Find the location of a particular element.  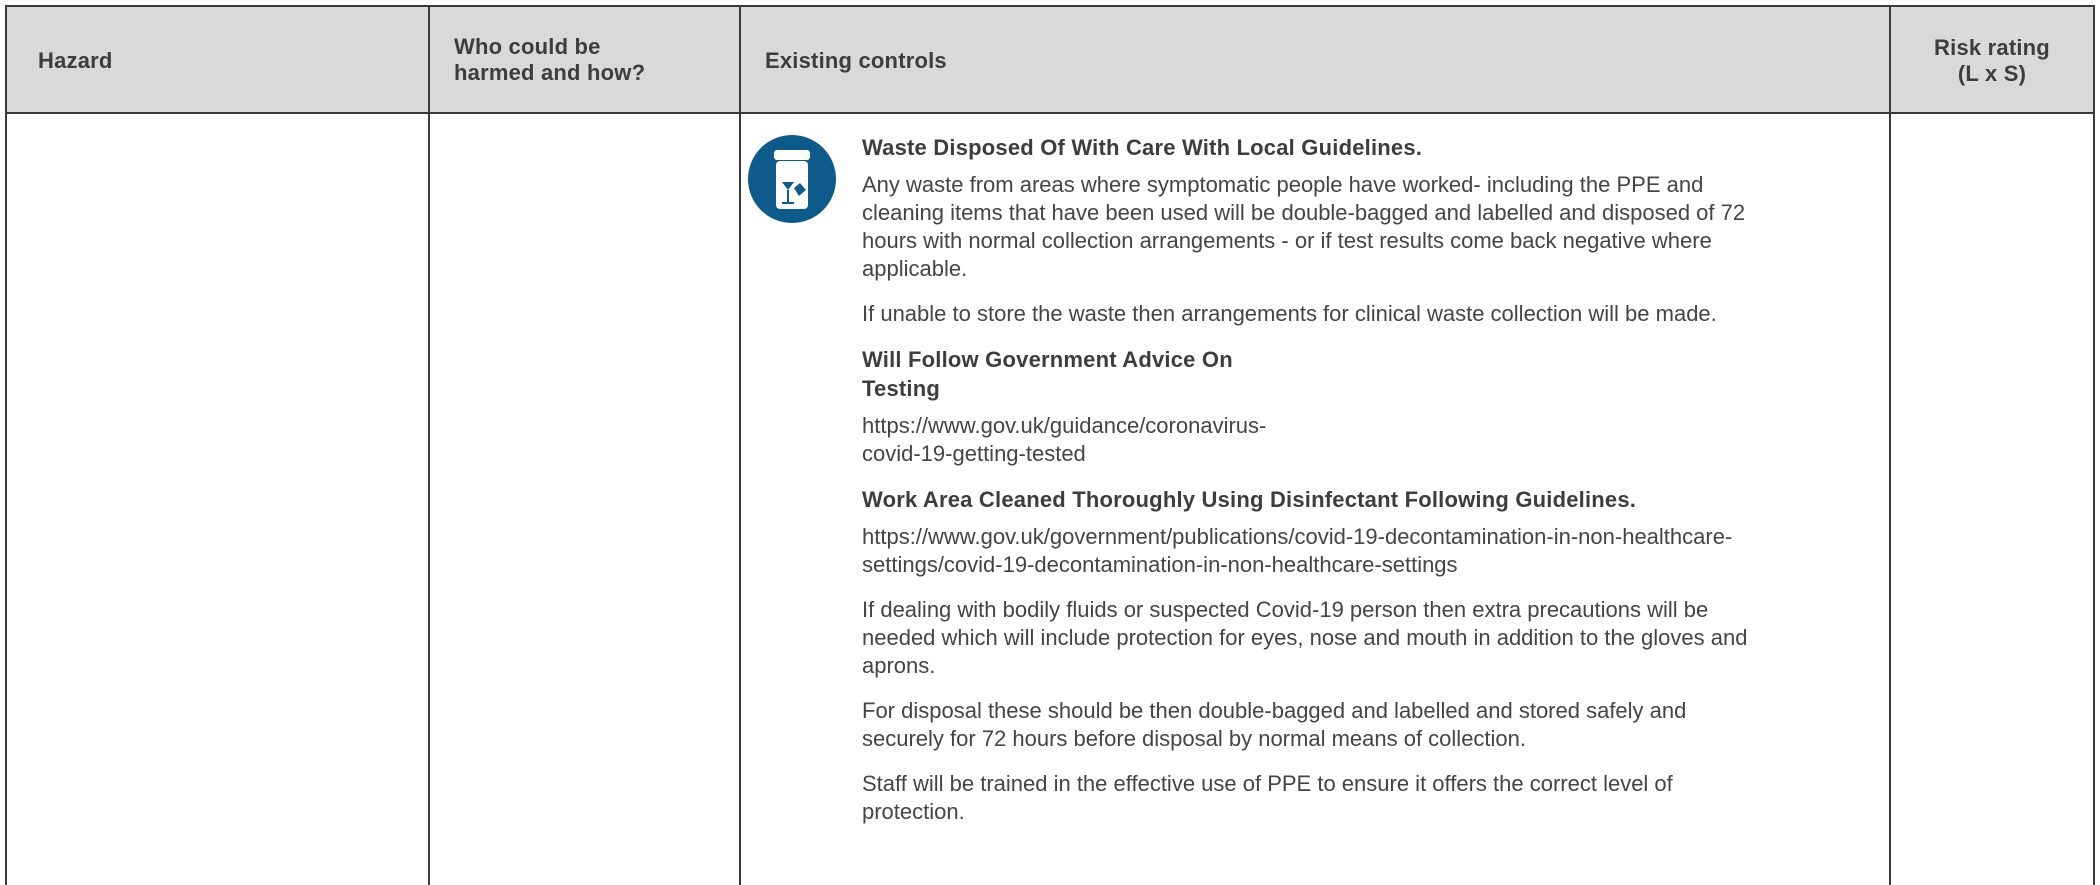

header-who-harmed: Who could be harmed and how? is located at coordinates (550, 59).